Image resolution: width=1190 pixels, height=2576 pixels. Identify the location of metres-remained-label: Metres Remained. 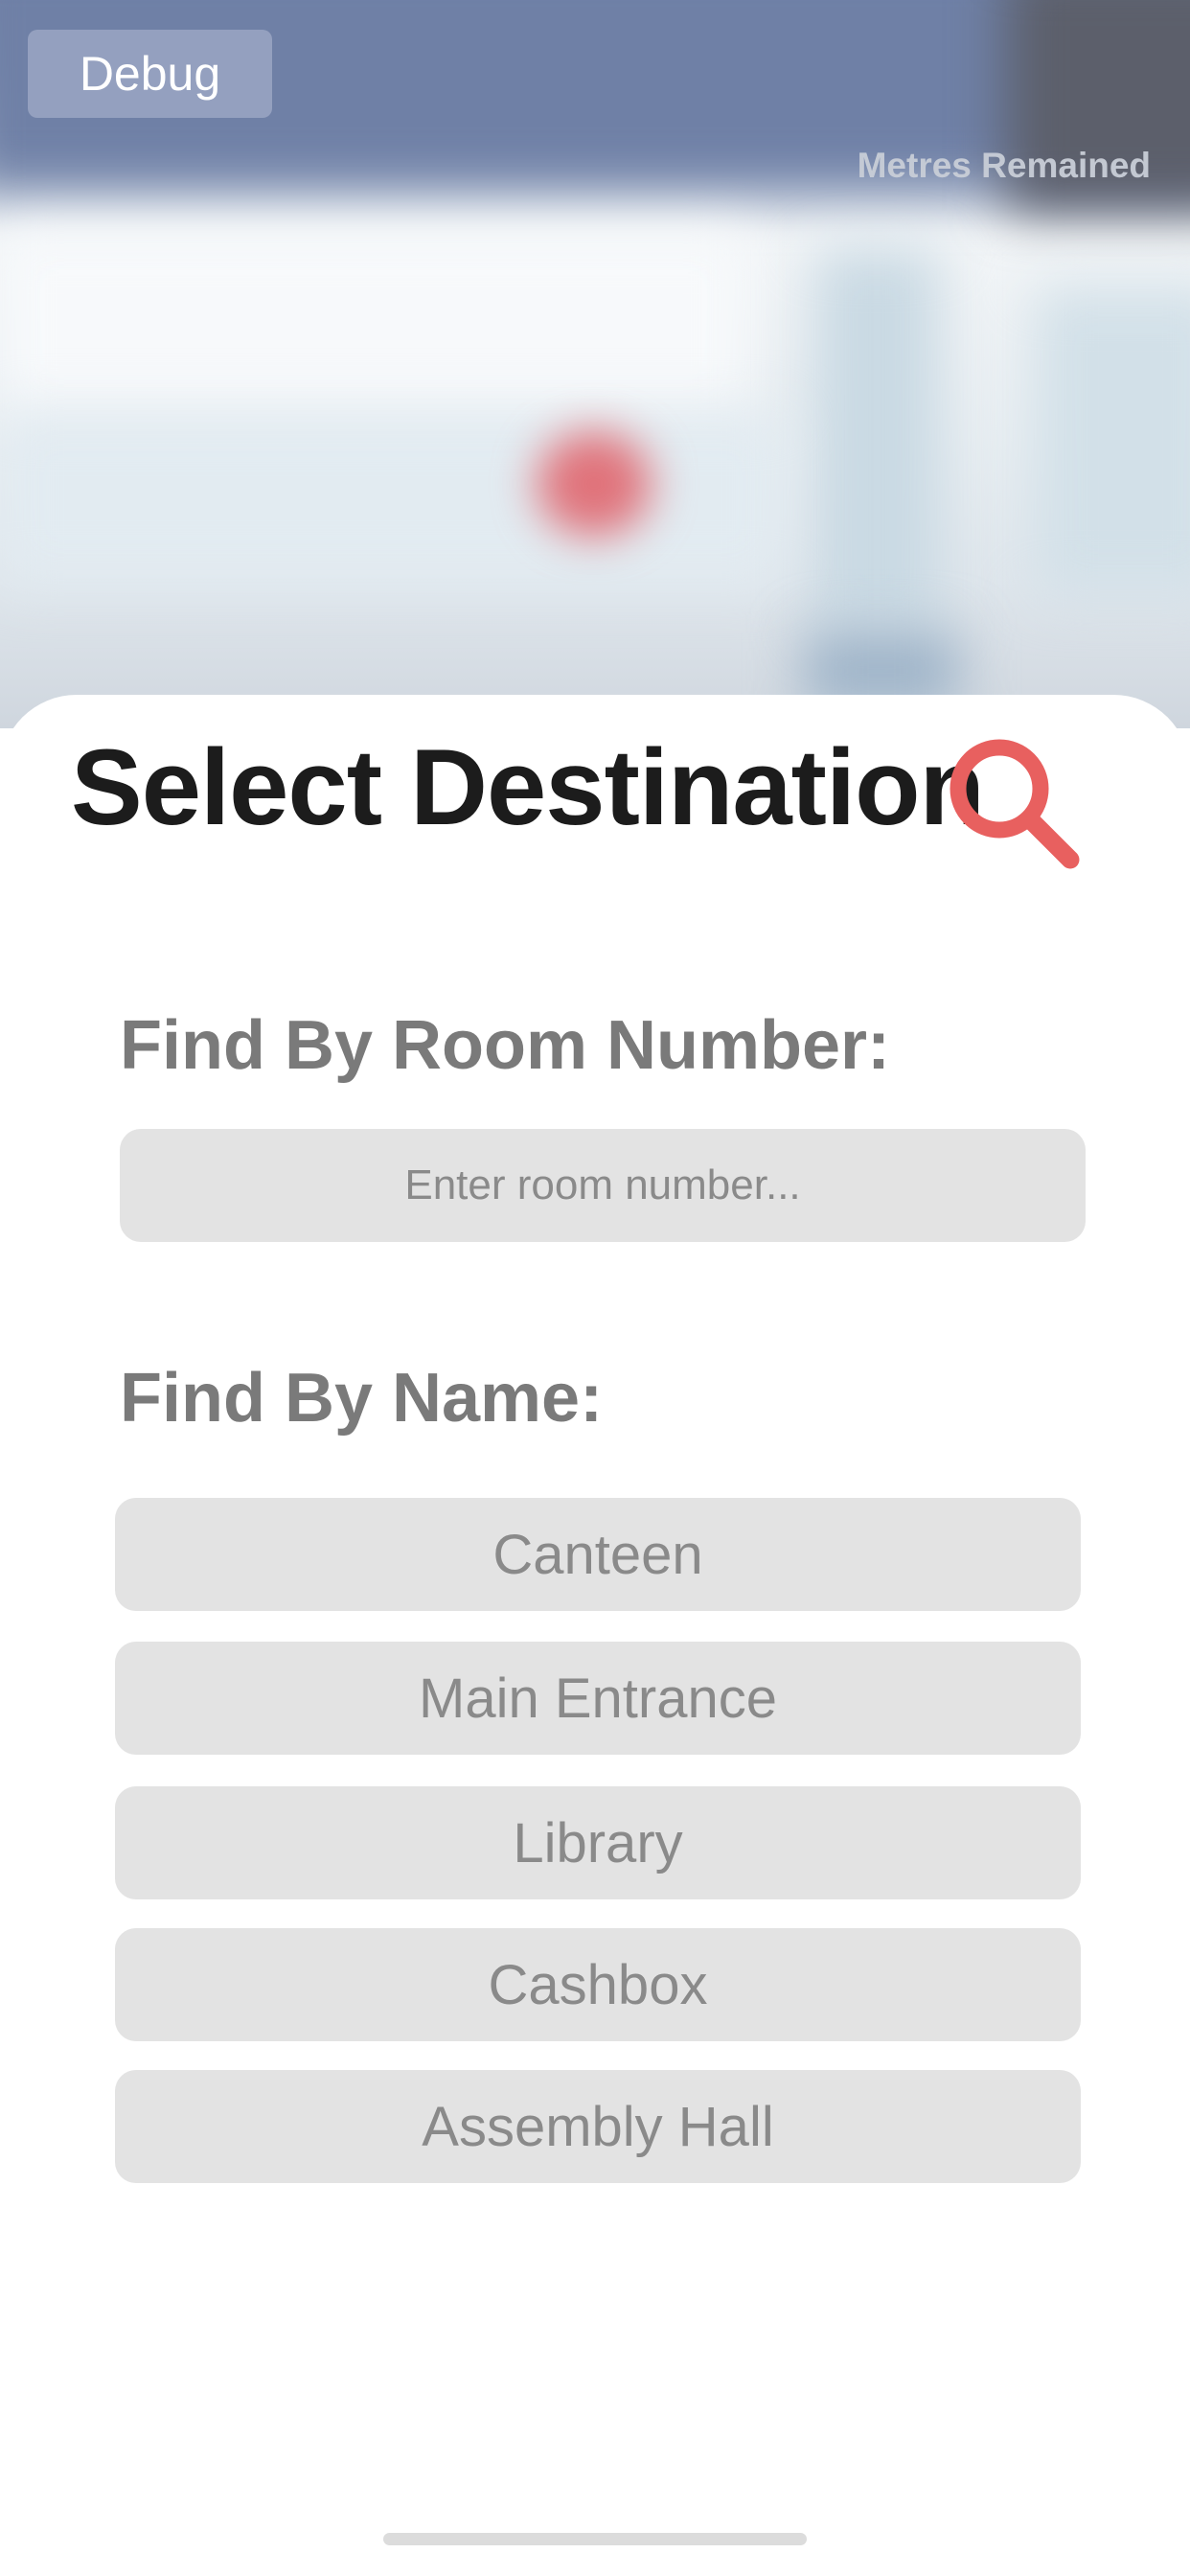
(1004, 165).